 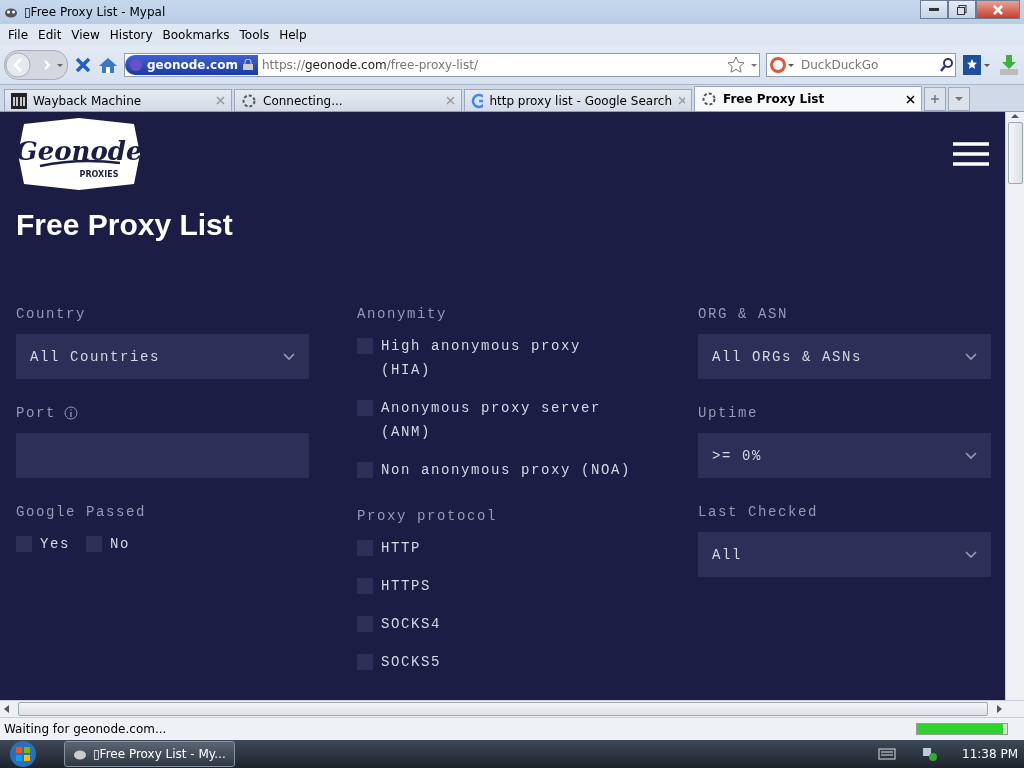 I want to click on filter-label: Country, so click(x=51, y=314).